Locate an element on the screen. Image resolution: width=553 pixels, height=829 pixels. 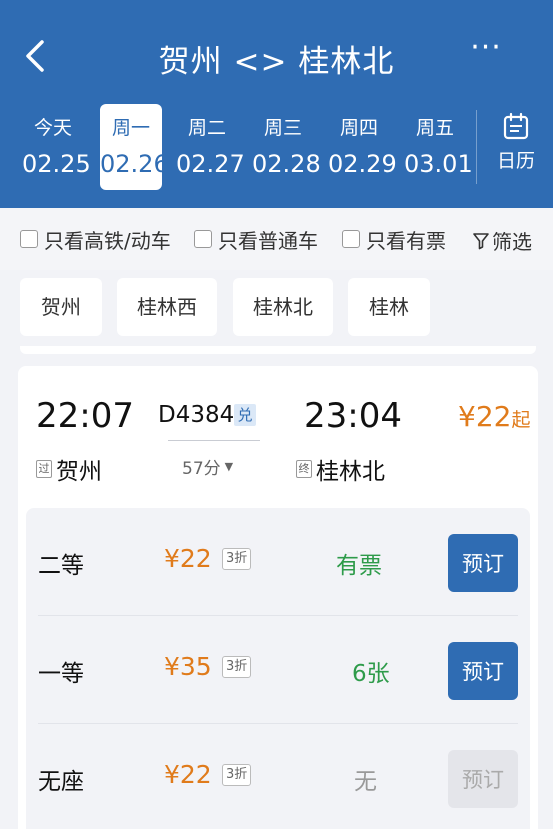
arrival-station: 终 桂林北 is located at coordinates (340, 469).